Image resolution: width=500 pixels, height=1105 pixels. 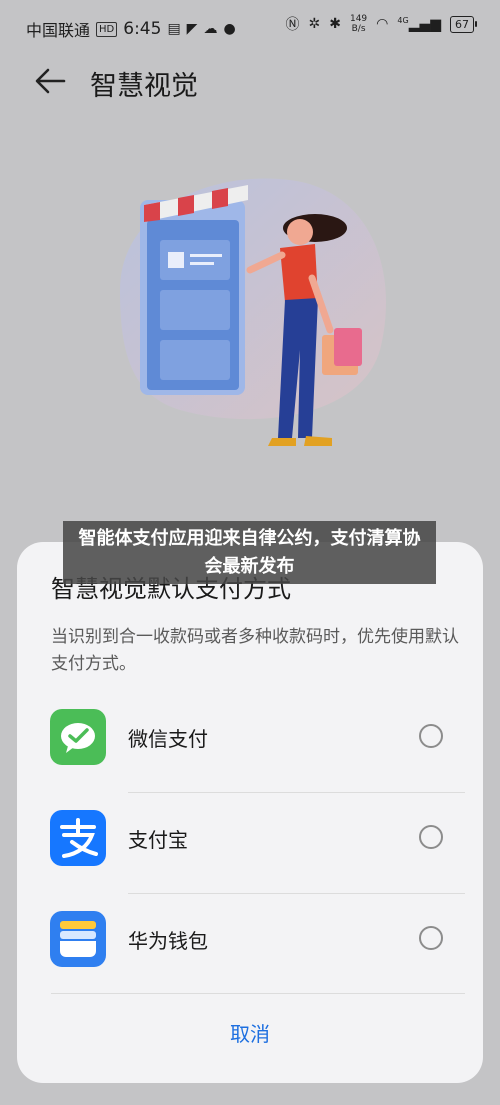 What do you see at coordinates (250, 843) in the screenshot?
I see `option-alipay: 支付宝` at bounding box center [250, 843].